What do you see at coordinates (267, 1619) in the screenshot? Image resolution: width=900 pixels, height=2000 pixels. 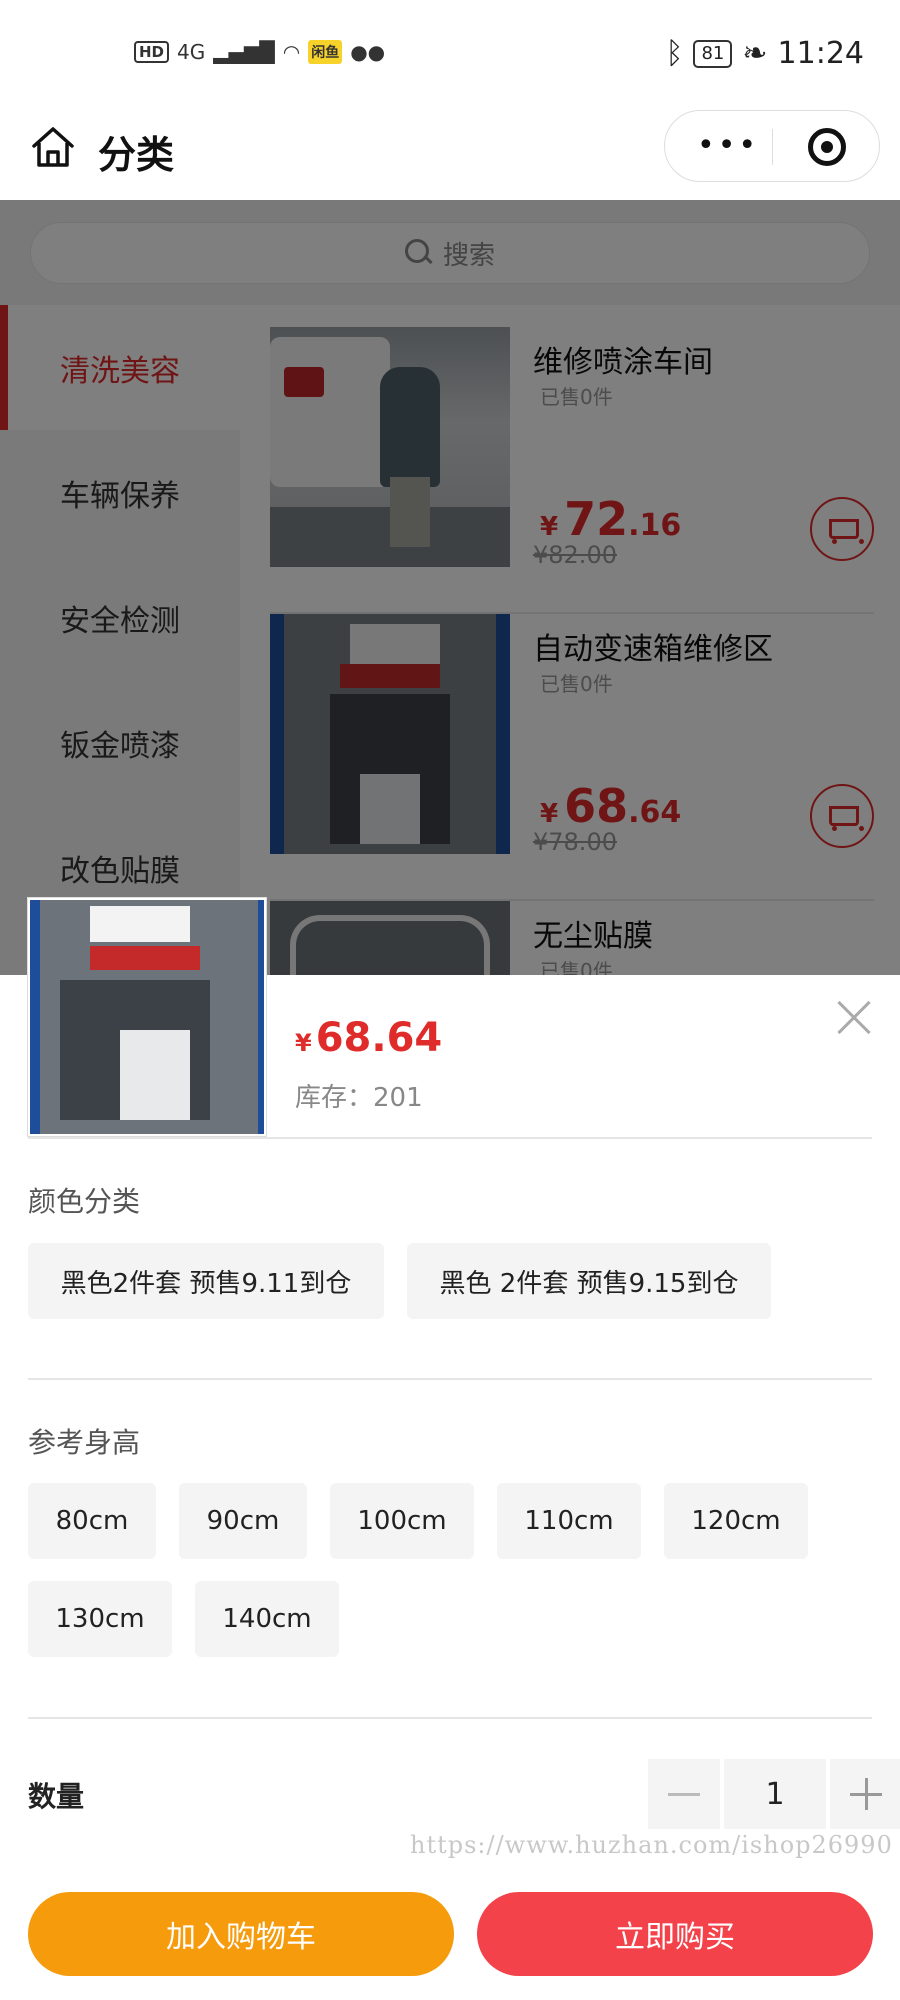 I see `height-option: 140cm` at bounding box center [267, 1619].